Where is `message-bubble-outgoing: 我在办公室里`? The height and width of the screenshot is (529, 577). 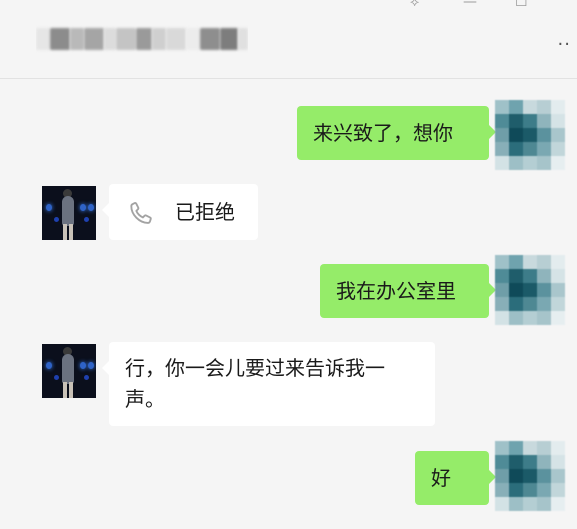 message-bubble-outgoing: 我在办公室里 is located at coordinates (408, 291).